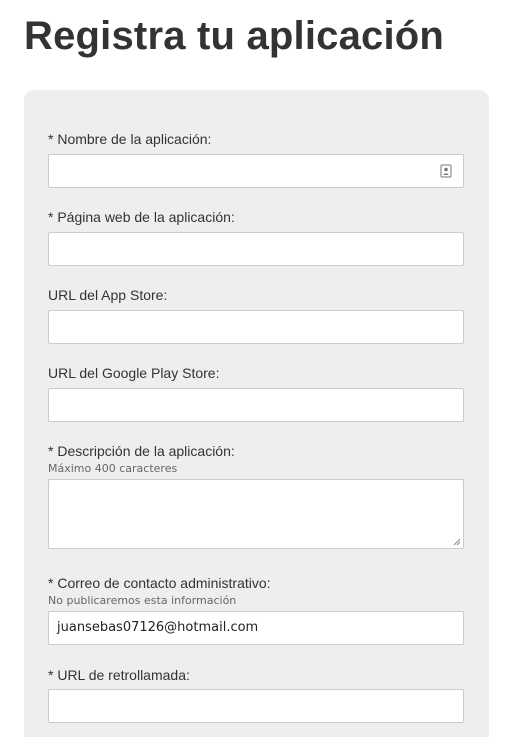  I want to click on app-website-label: * Página web de la aplicación:, so click(141, 217).